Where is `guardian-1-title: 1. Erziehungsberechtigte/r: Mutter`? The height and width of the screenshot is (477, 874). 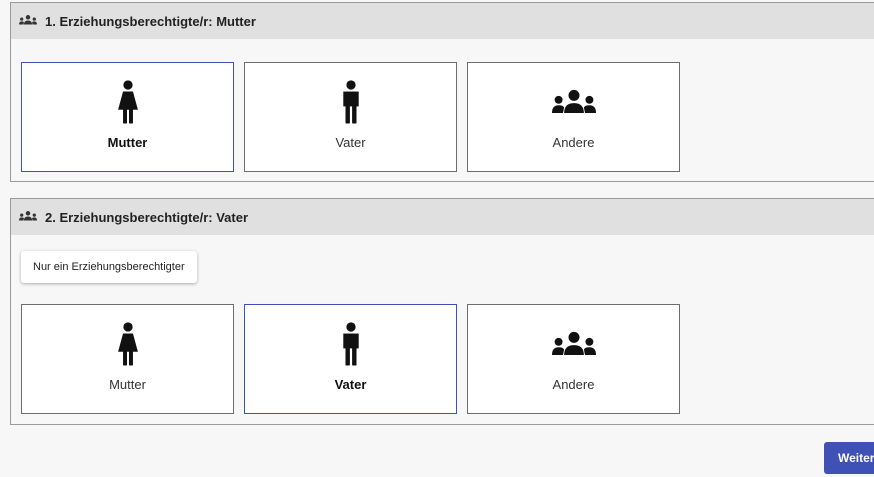
guardian-1-title: 1. Erziehungsberechtigte/r: Mutter is located at coordinates (150, 21).